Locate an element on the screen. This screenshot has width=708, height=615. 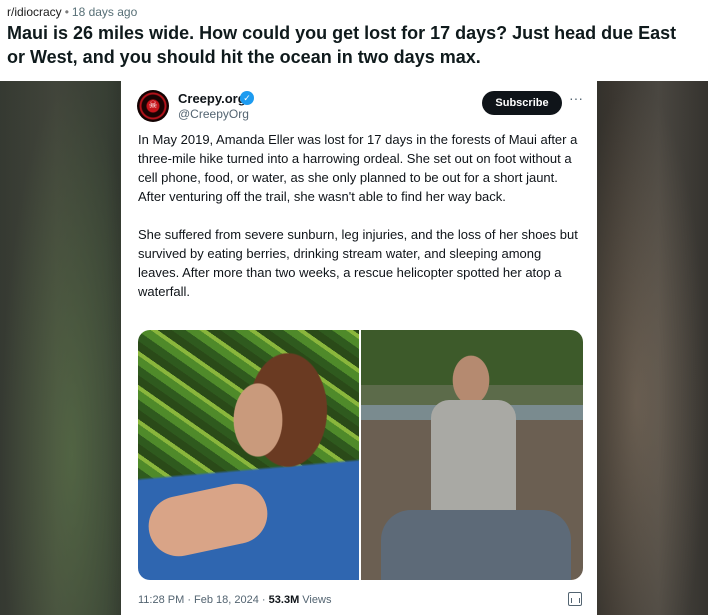
views-count: 53.3M is located at coordinates (284, 600).